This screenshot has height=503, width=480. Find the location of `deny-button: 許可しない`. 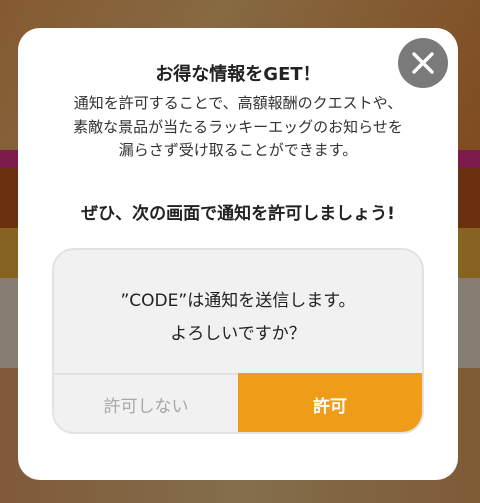

deny-button: 許可しない is located at coordinates (146, 403).